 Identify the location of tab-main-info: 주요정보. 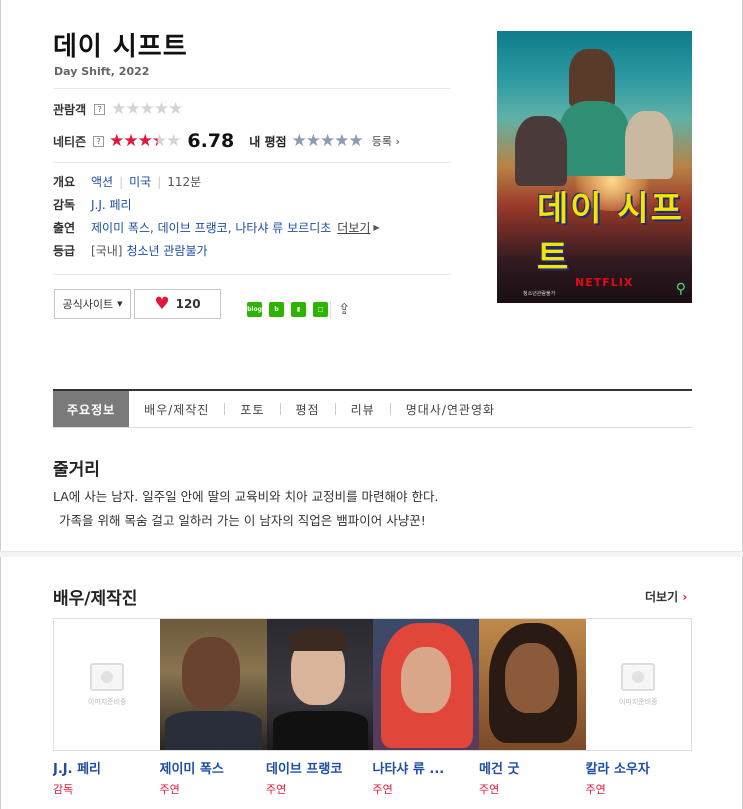
(91, 409).